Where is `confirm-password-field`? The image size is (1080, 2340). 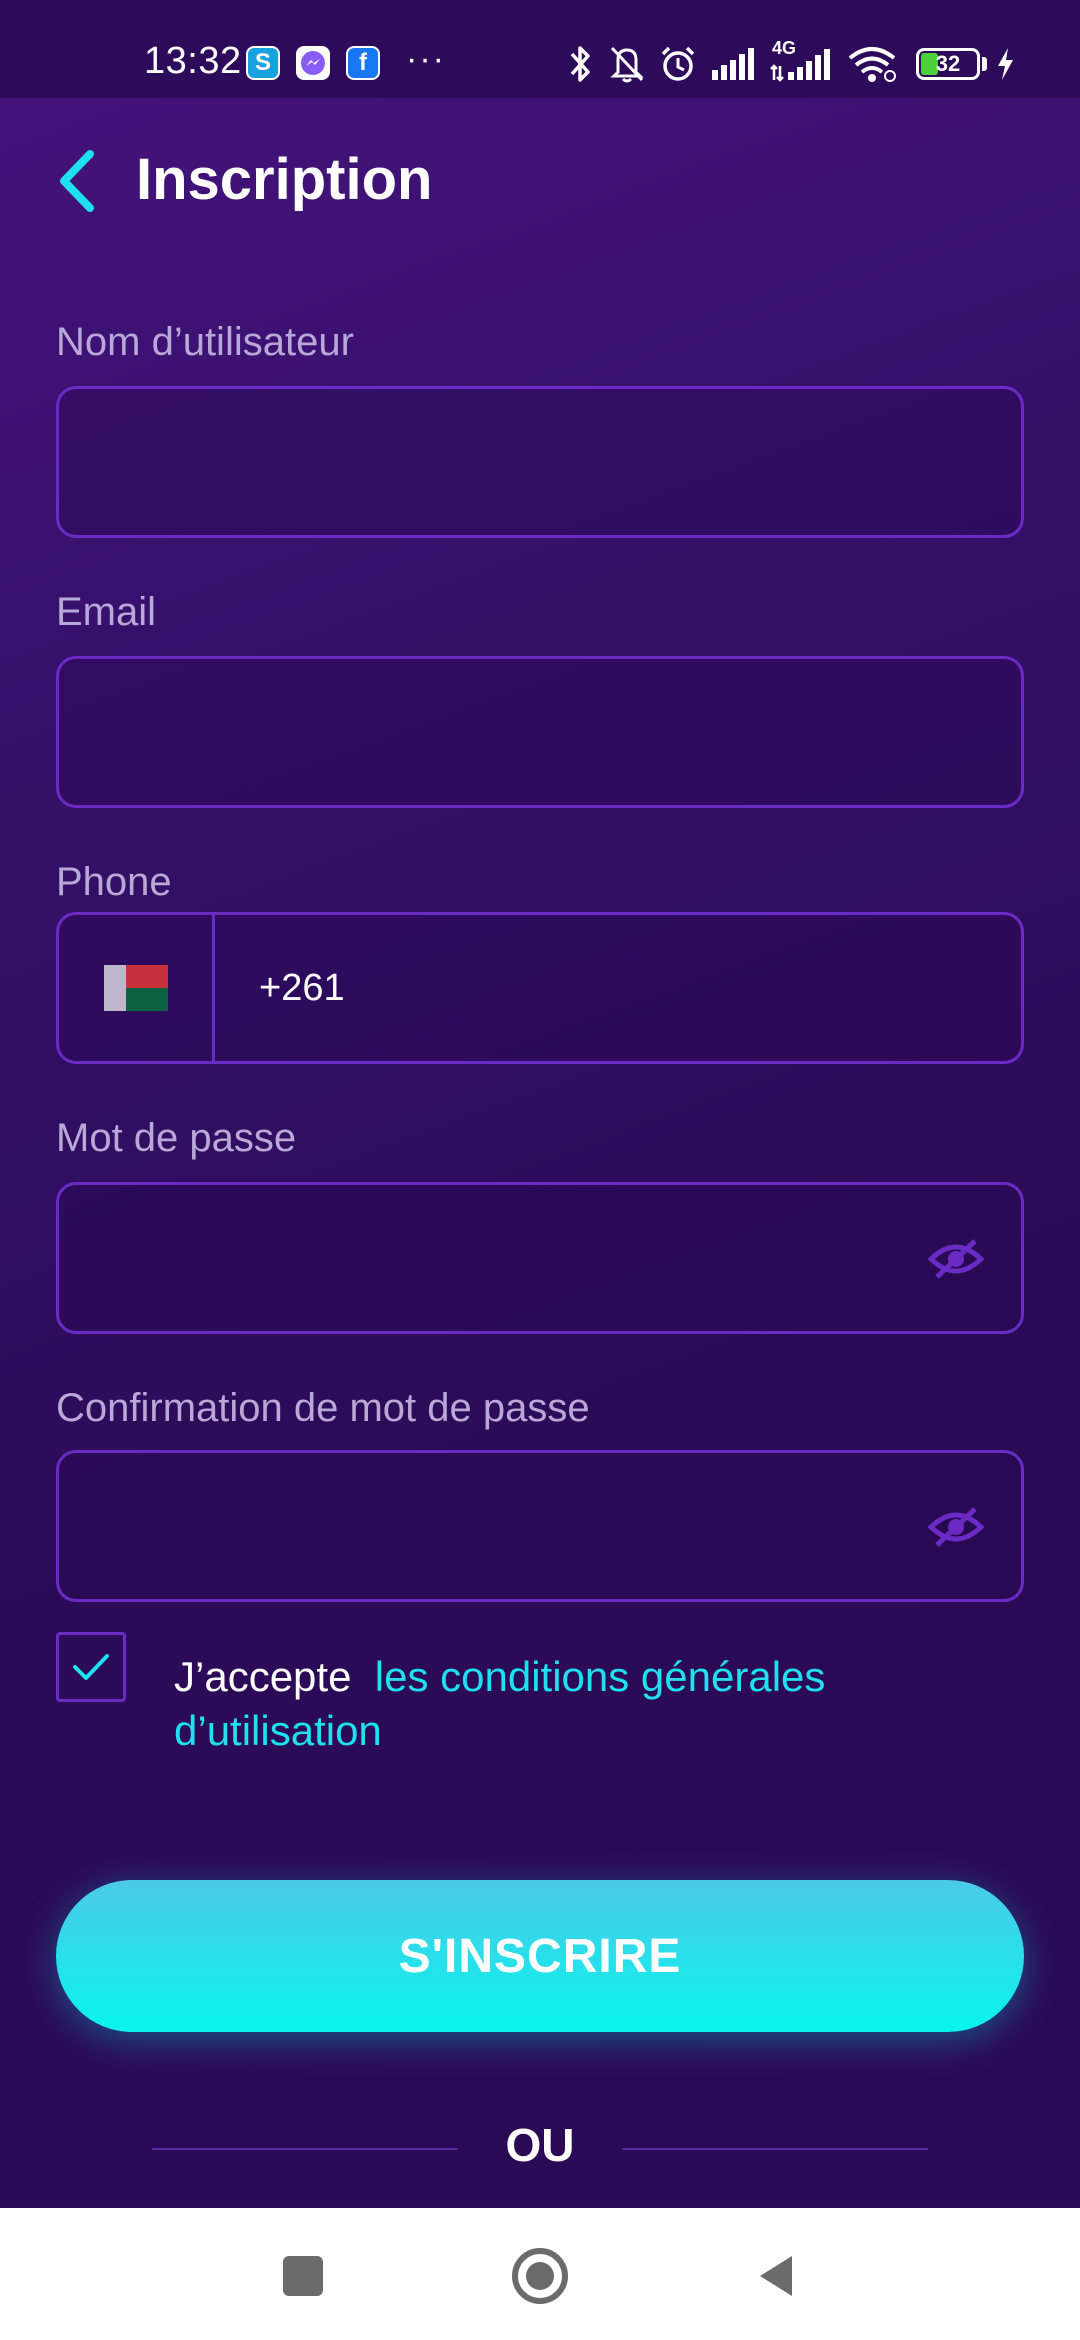
confirm-password-field is located at coordinates (540, 1526).